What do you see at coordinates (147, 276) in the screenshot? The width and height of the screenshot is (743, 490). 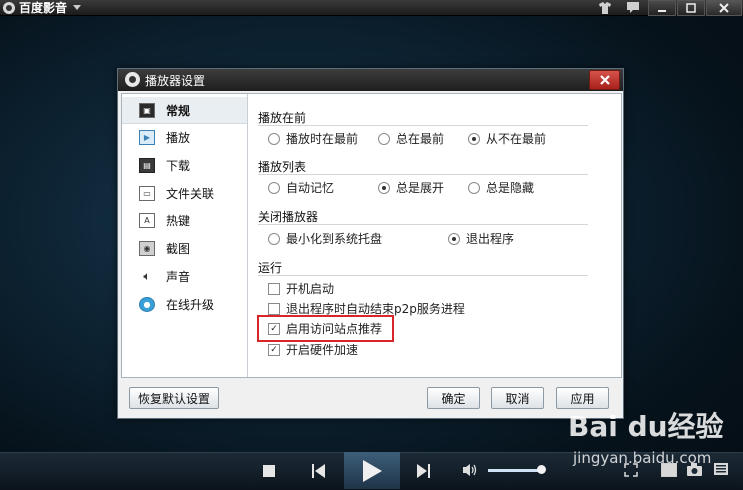 I see `sound-icon: 🔈︎` at bounding box center [147, 276].